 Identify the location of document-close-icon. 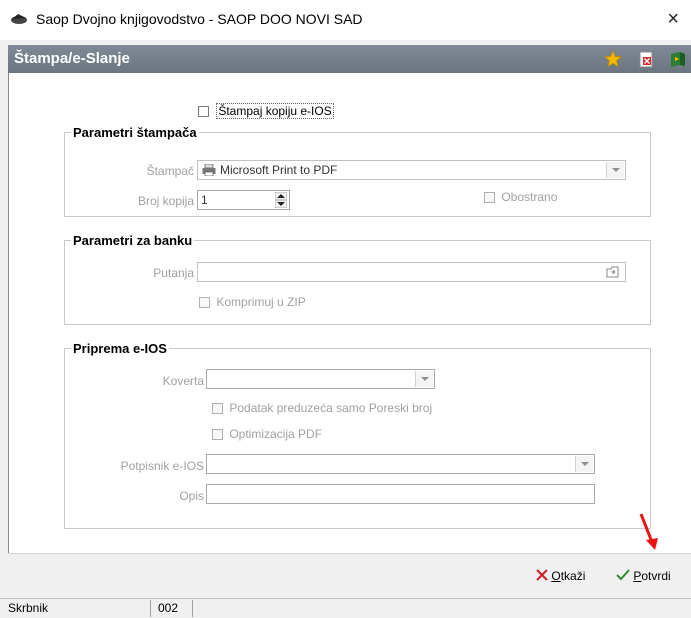
(646, 59).